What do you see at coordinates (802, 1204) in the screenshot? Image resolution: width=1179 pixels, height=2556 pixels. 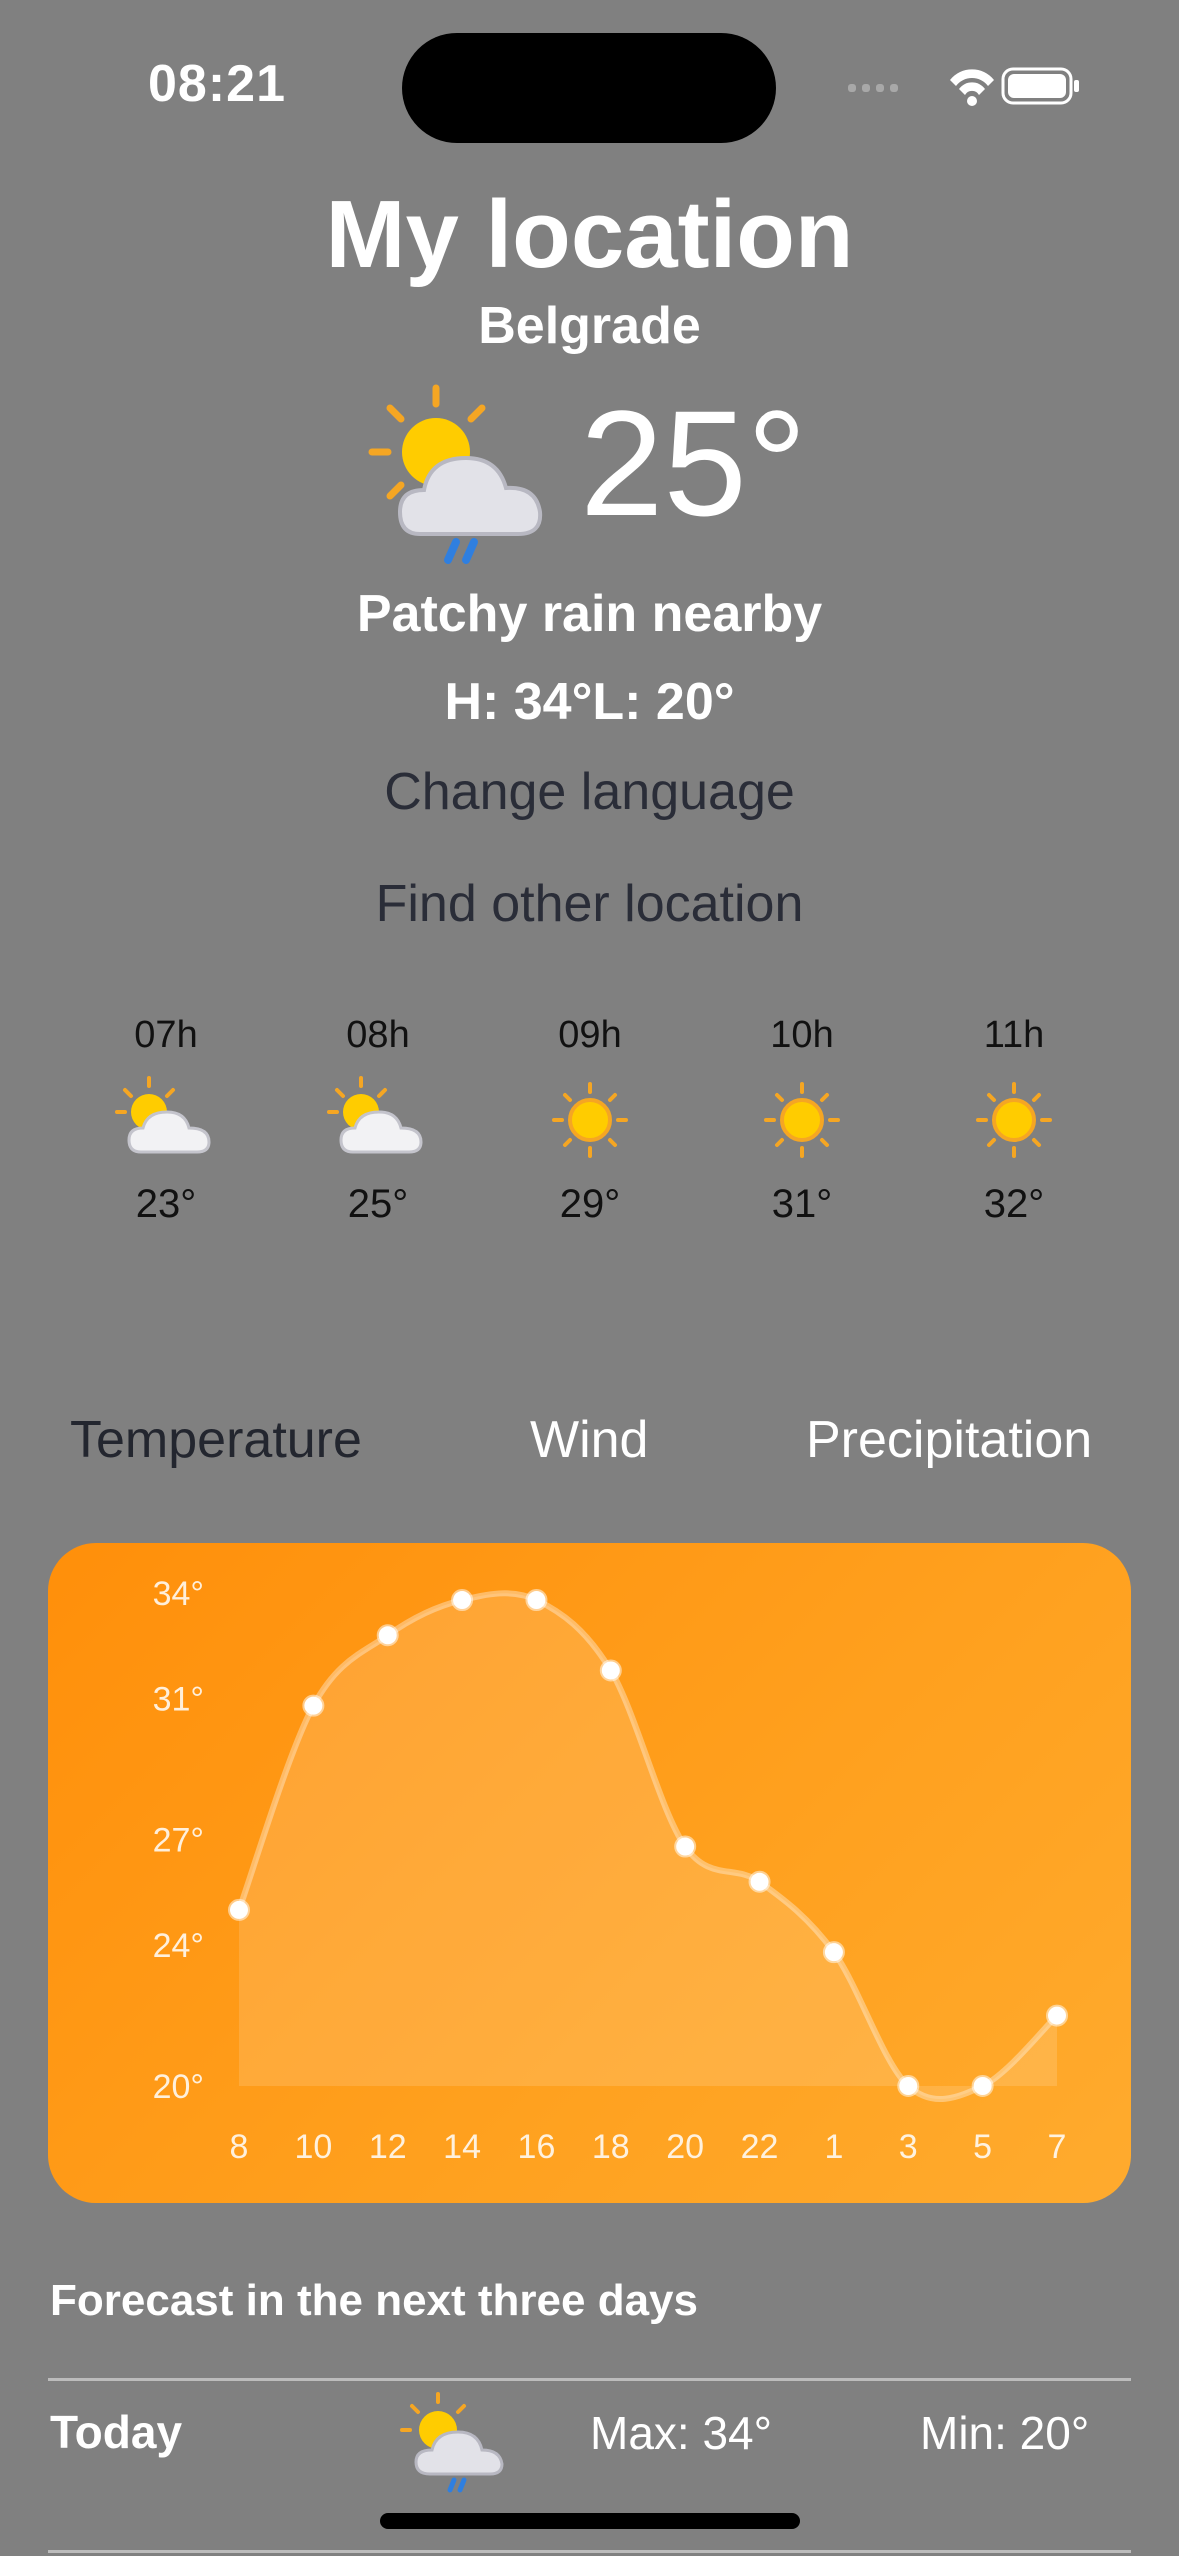 I see `hour-temp: 31°` at bounding box center [802, 1204].